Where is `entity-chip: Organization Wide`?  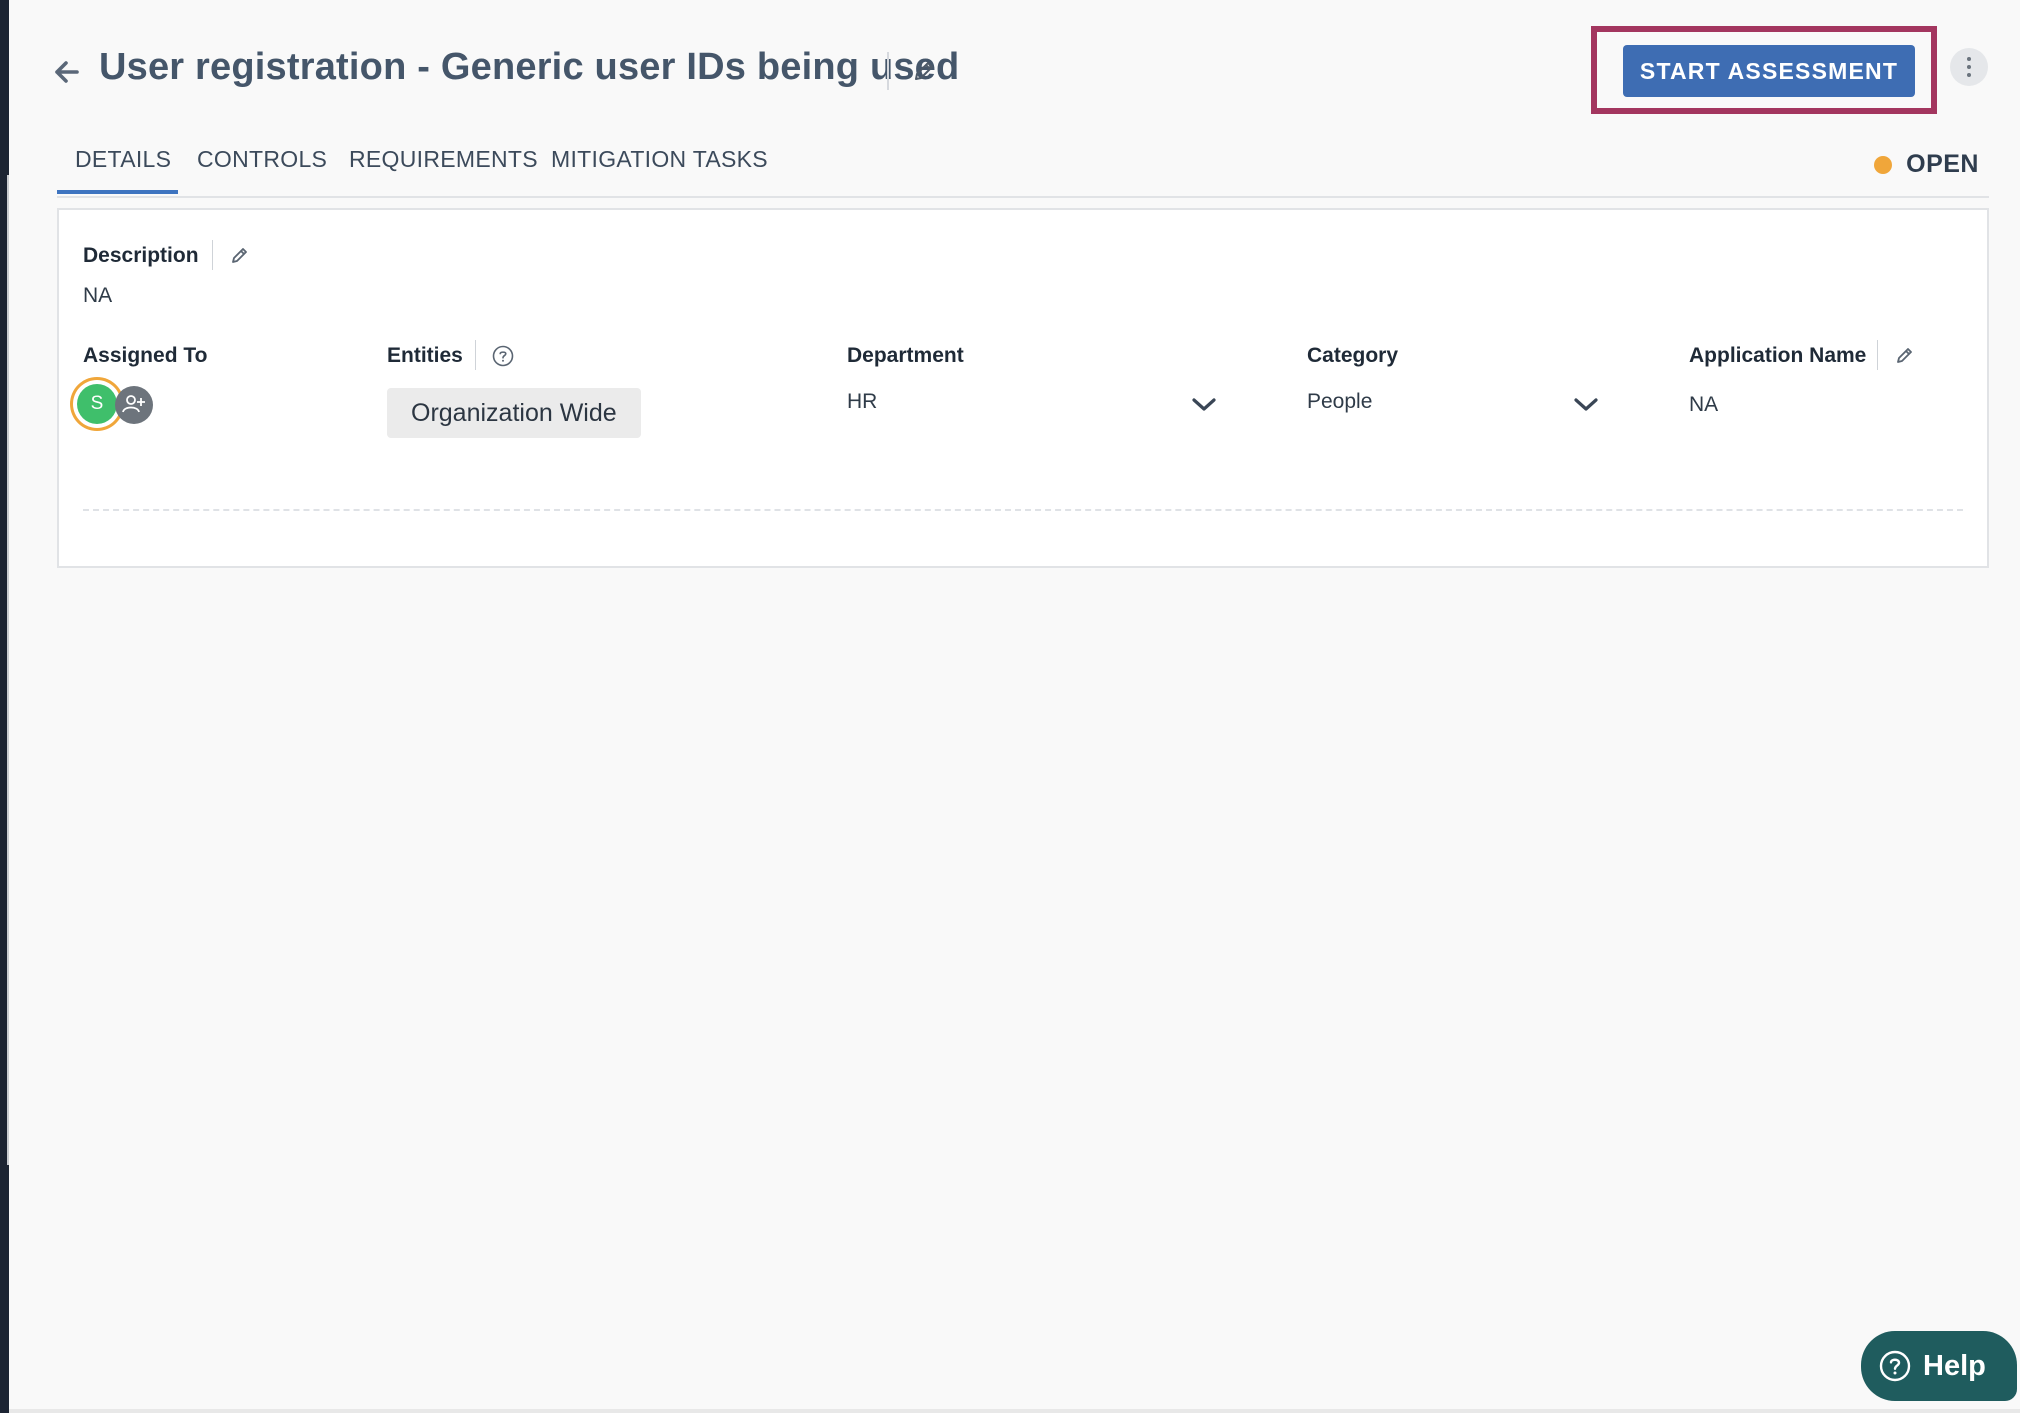
entity-chip: Organization Wide is located at coordinates (514, 413).